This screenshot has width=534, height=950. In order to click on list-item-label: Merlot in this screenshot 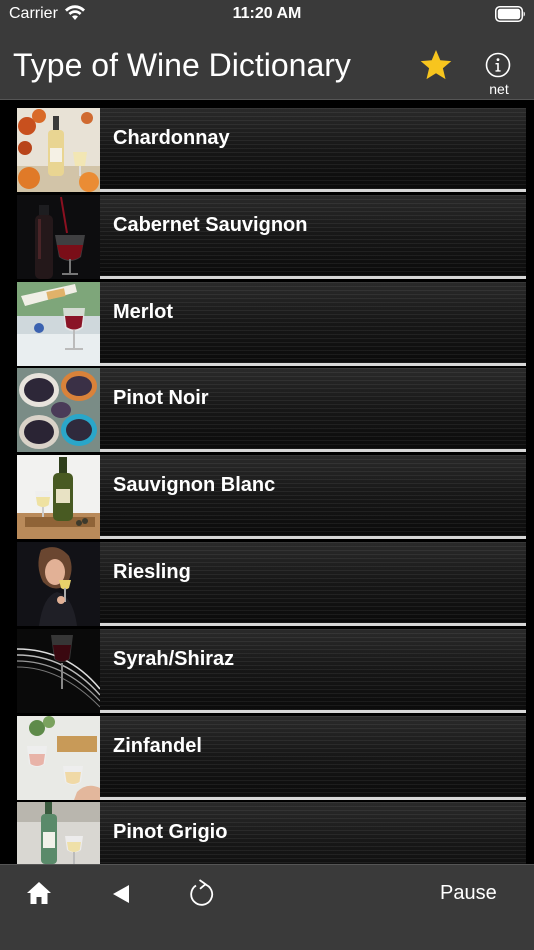, I will do `click(143, 311)`.